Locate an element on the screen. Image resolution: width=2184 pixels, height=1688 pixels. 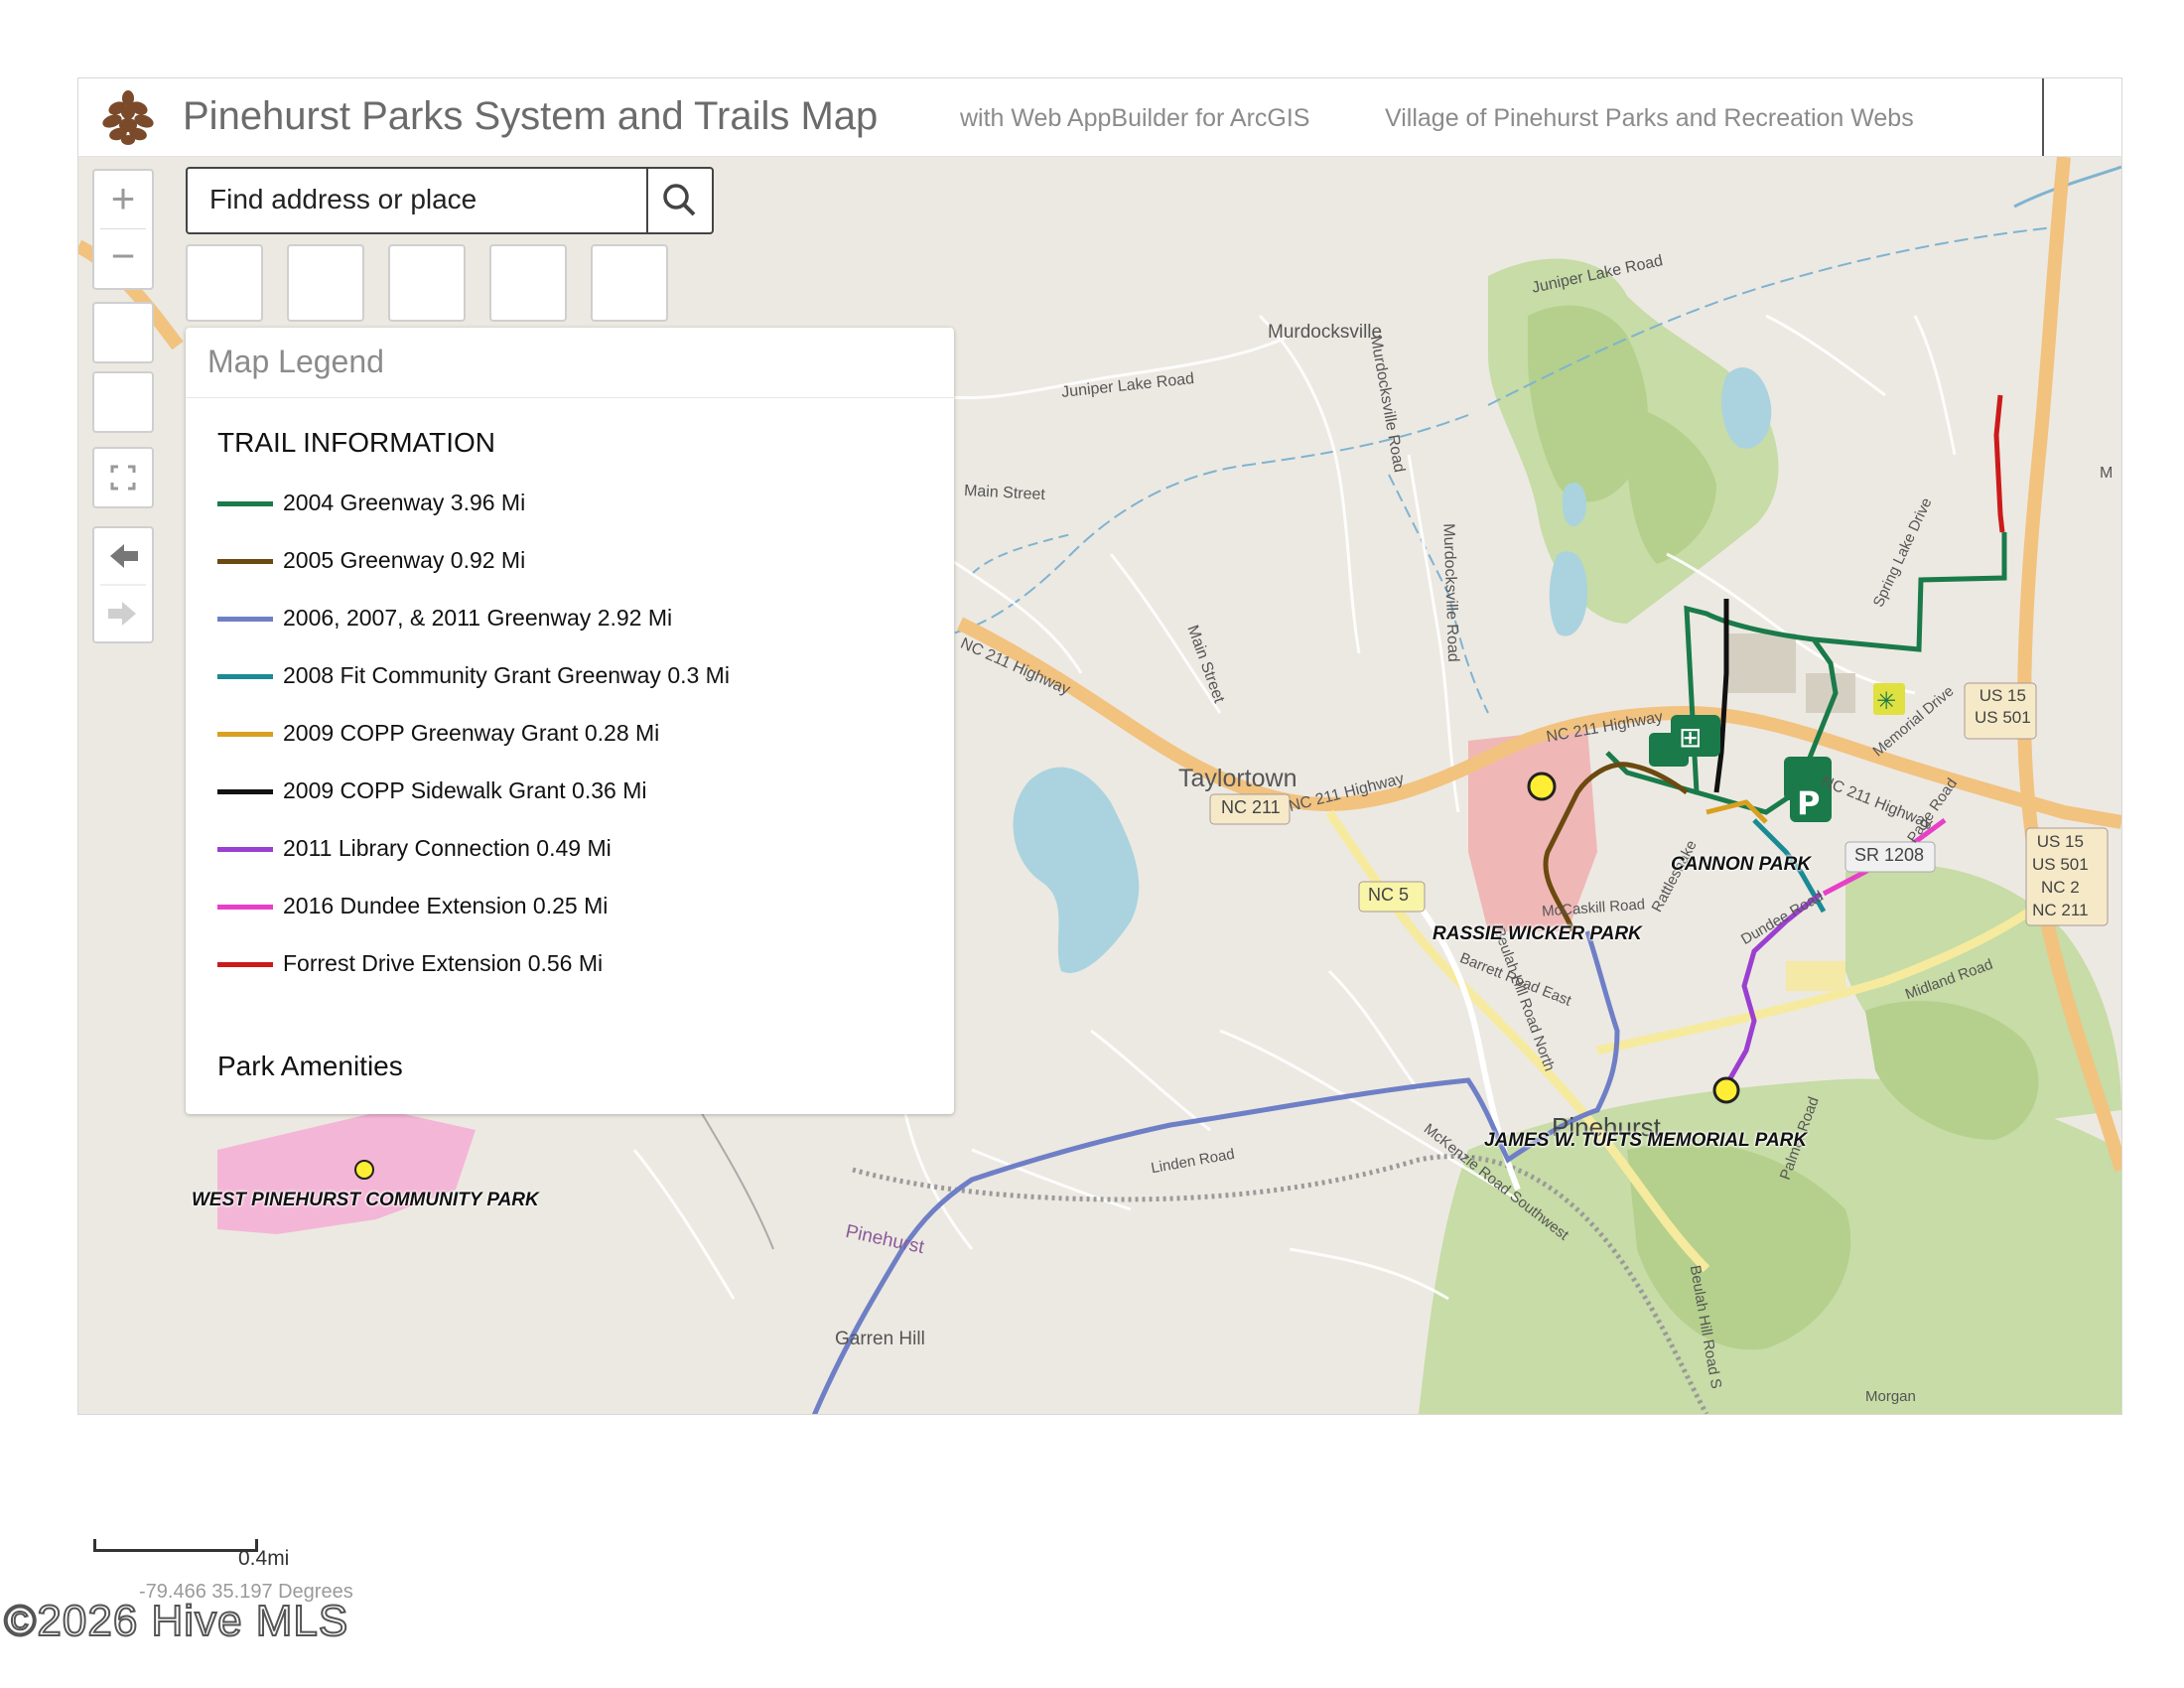
place-garren-hill: Garren Hill is located at coordinates (880, 1339).